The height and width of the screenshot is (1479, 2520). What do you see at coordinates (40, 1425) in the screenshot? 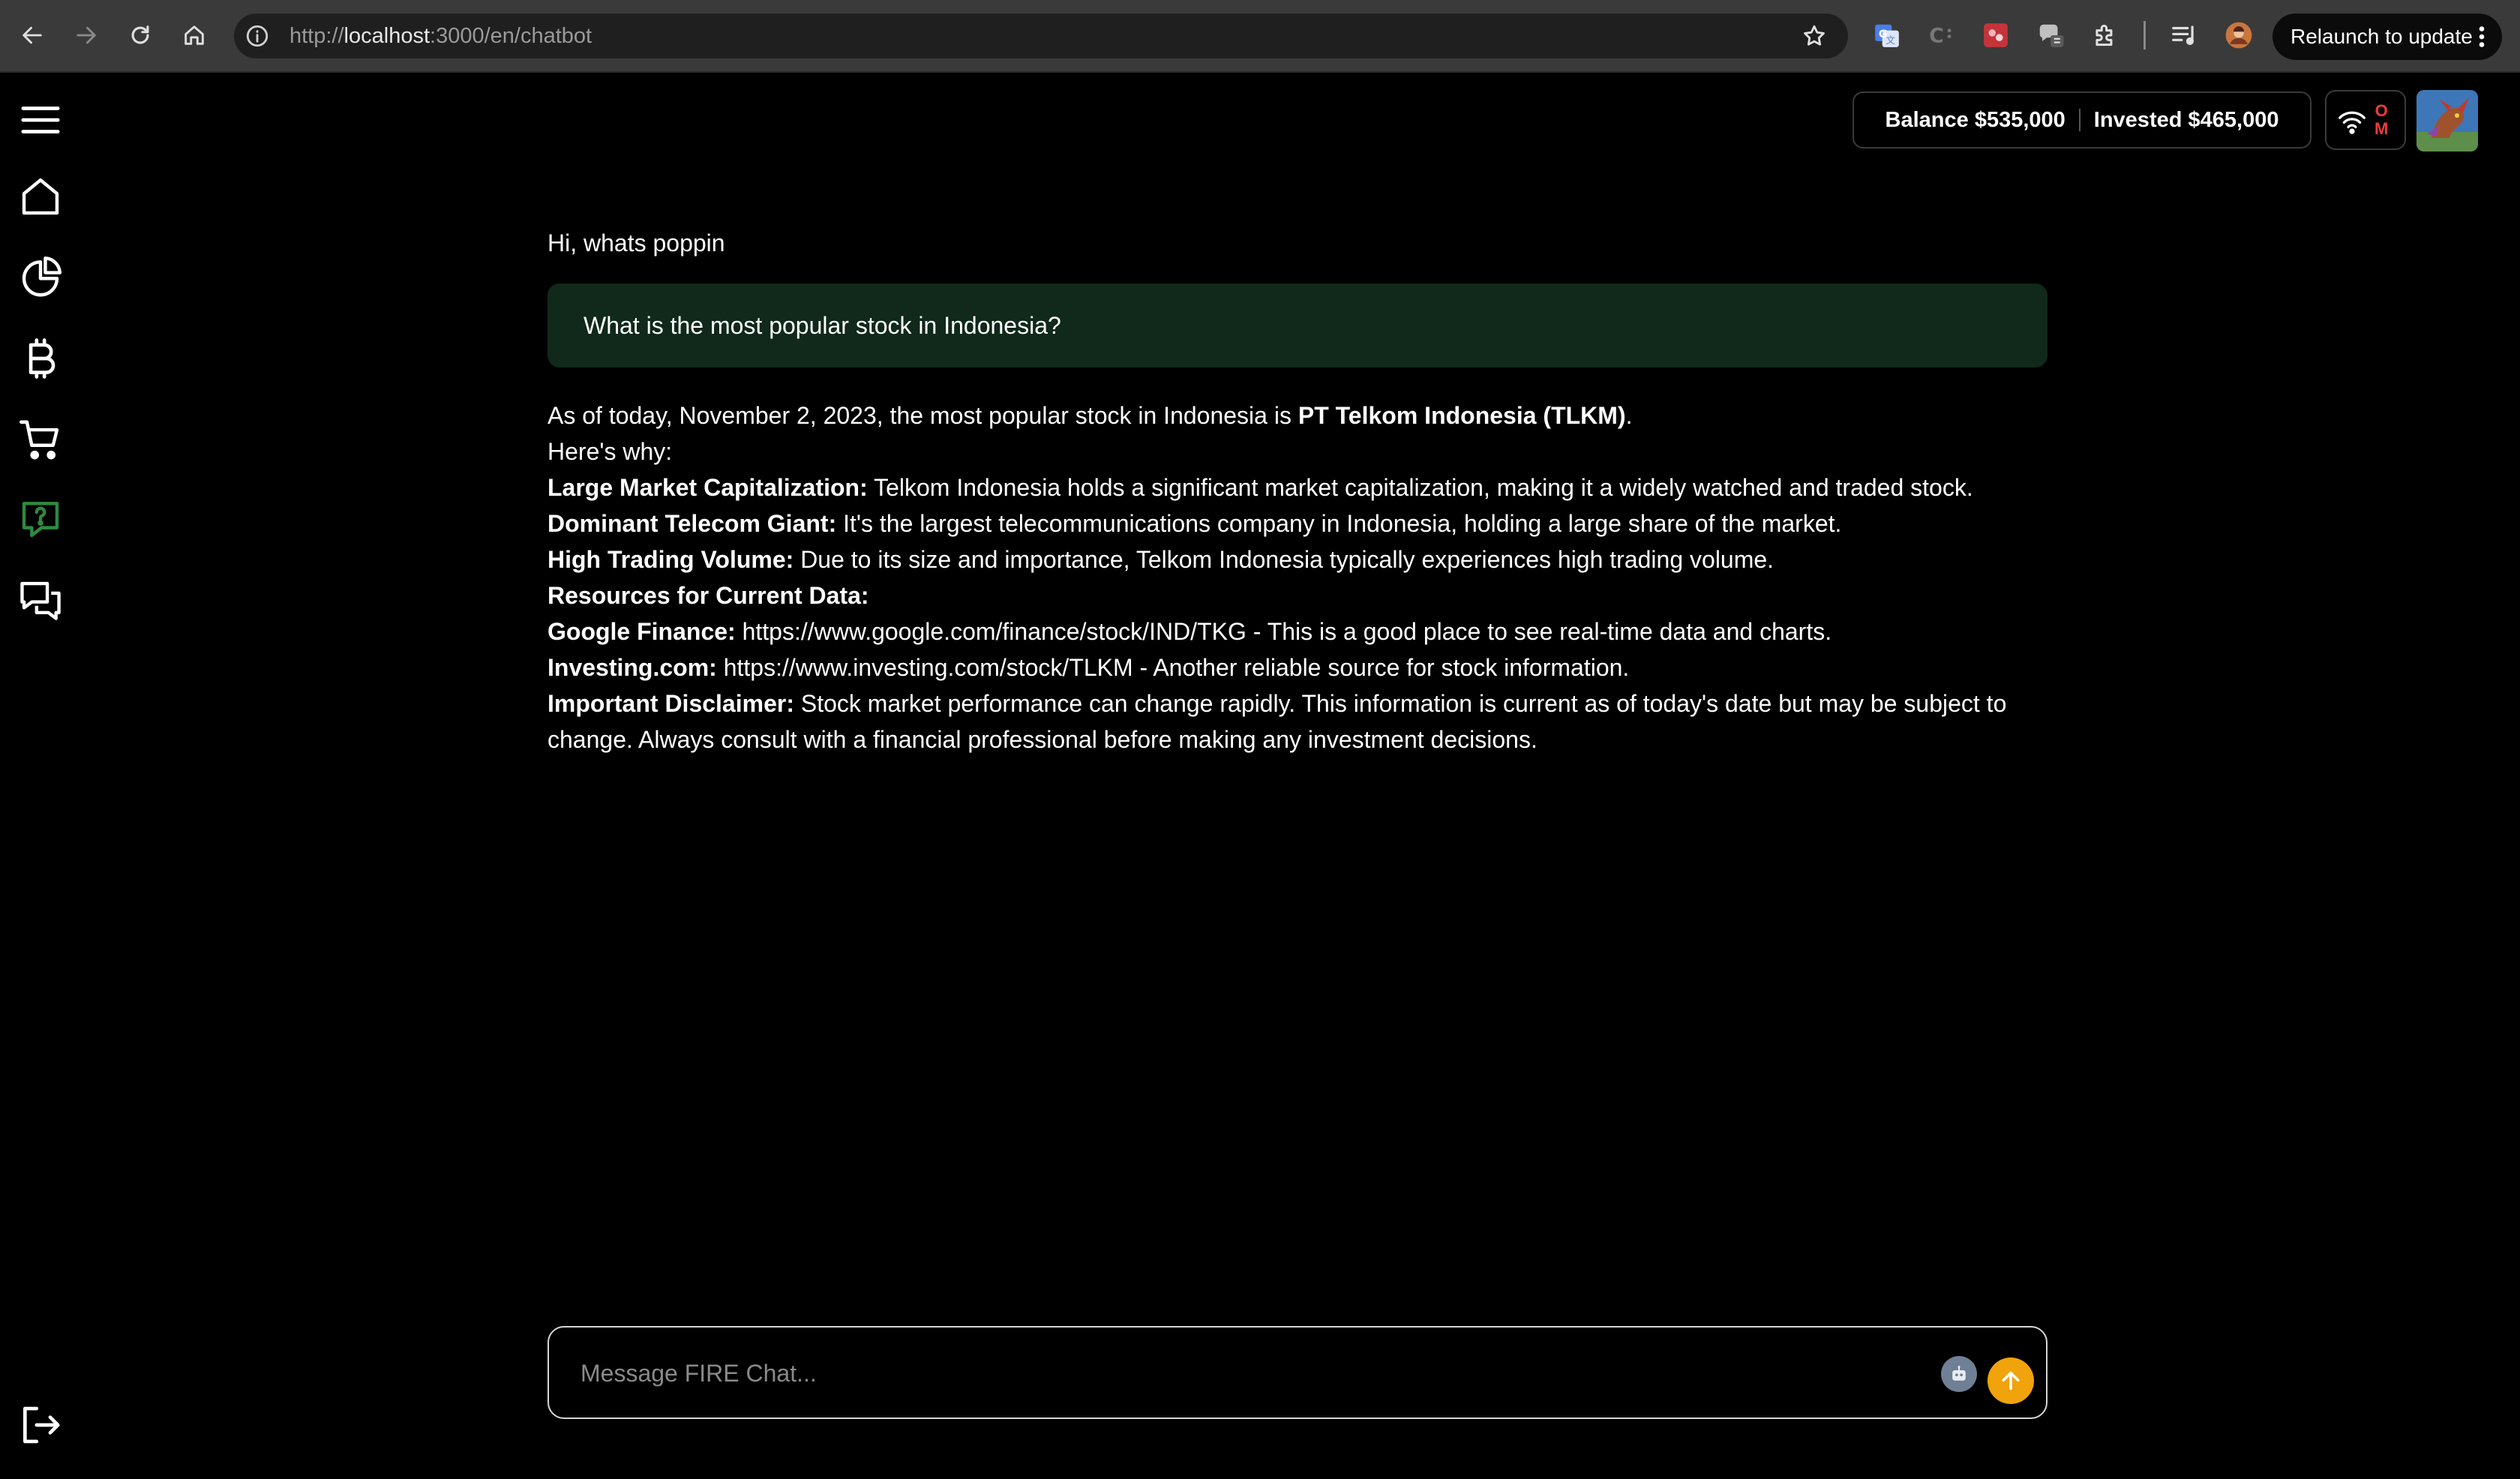
I see `logout-icon` at bounding box center [40, 1425].